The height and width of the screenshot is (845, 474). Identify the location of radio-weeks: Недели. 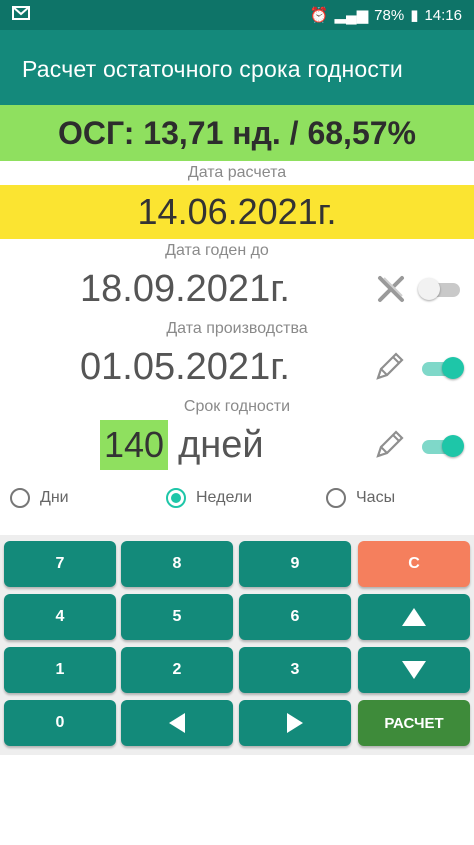
(209, 498).